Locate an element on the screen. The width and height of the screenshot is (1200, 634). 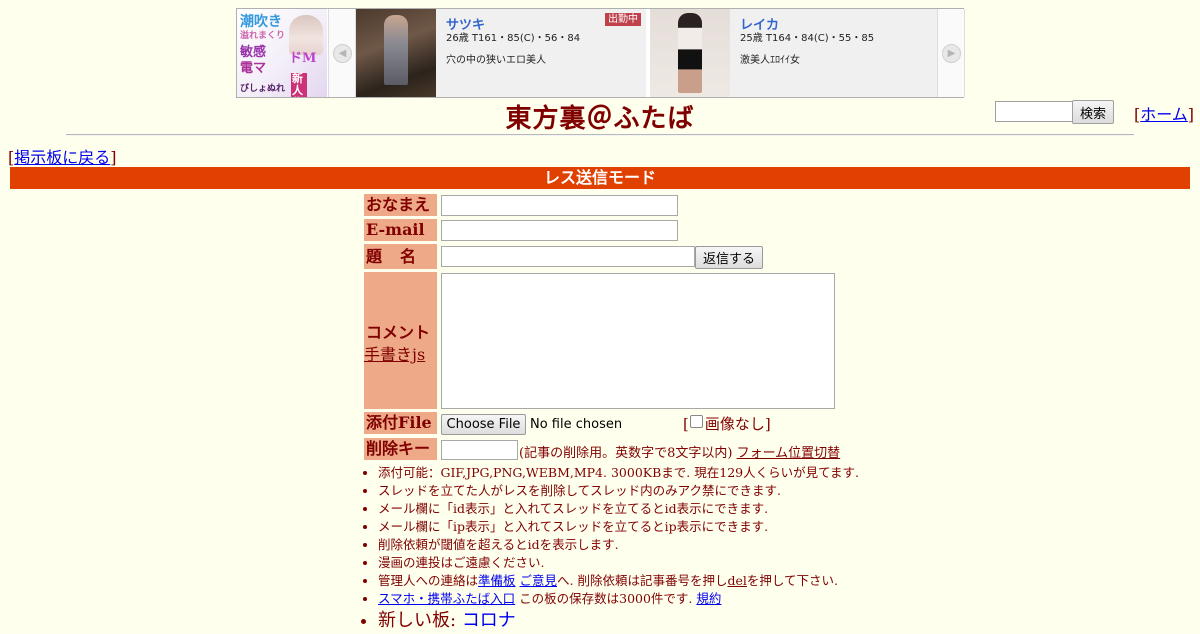
comment-textarea is located at coordinates (638, 341).